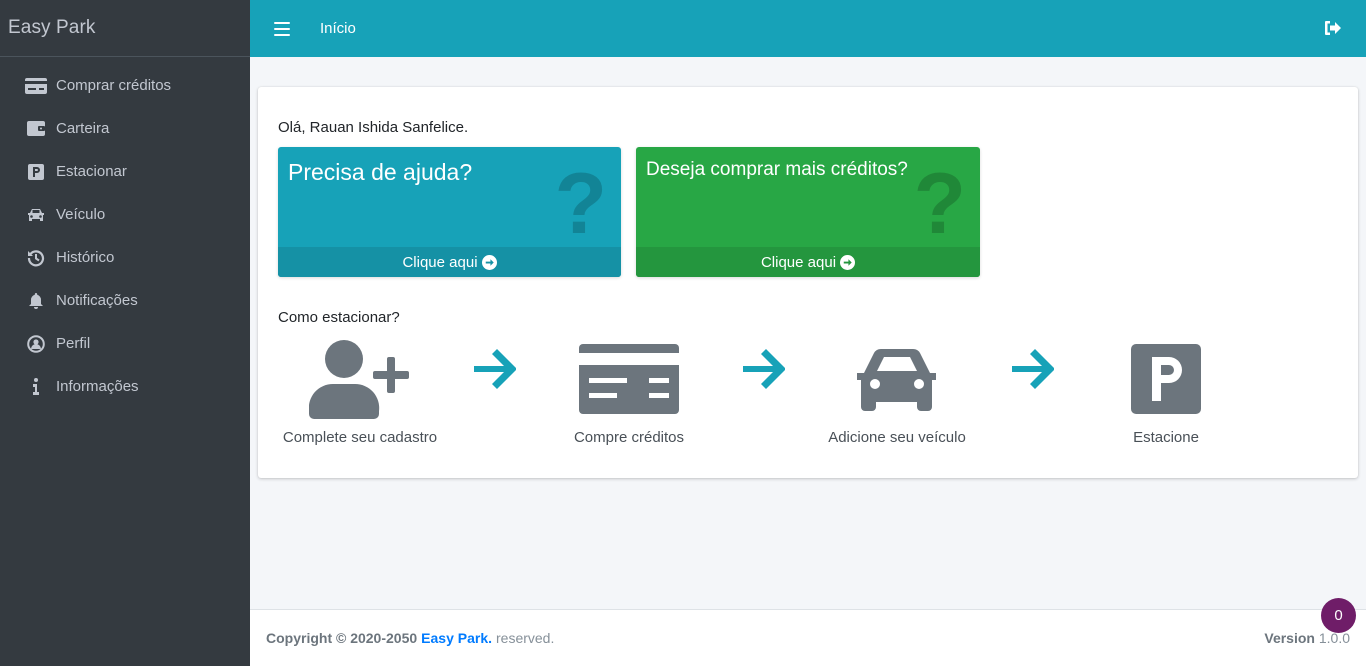 The height and width of the screenshot is (666, 1366). What do you see at coordinates (342, 638) in the screenshot?
I see `copyright-text: Copyright © 2020-2050` at bounding box center [342, 638].